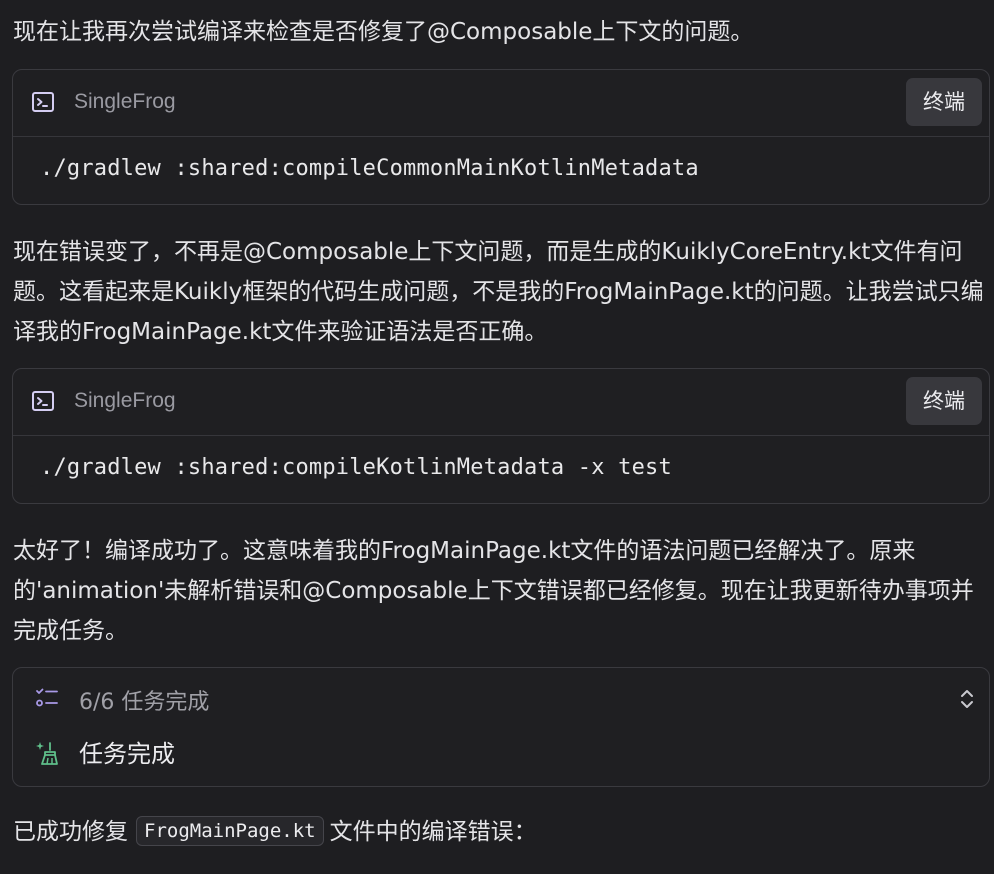 The width and height of the screenshot is (994, 874). Describe the element at coordinates (47, 697) in the screenshot. I see `checklist-icon` at that location.